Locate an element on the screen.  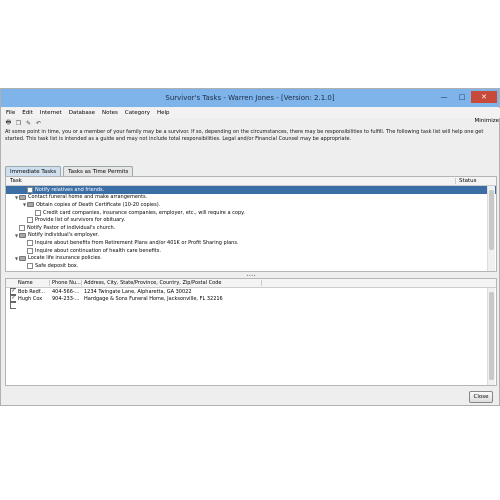
task-row: Safe deposit box. is located at coordinates (251, 266).